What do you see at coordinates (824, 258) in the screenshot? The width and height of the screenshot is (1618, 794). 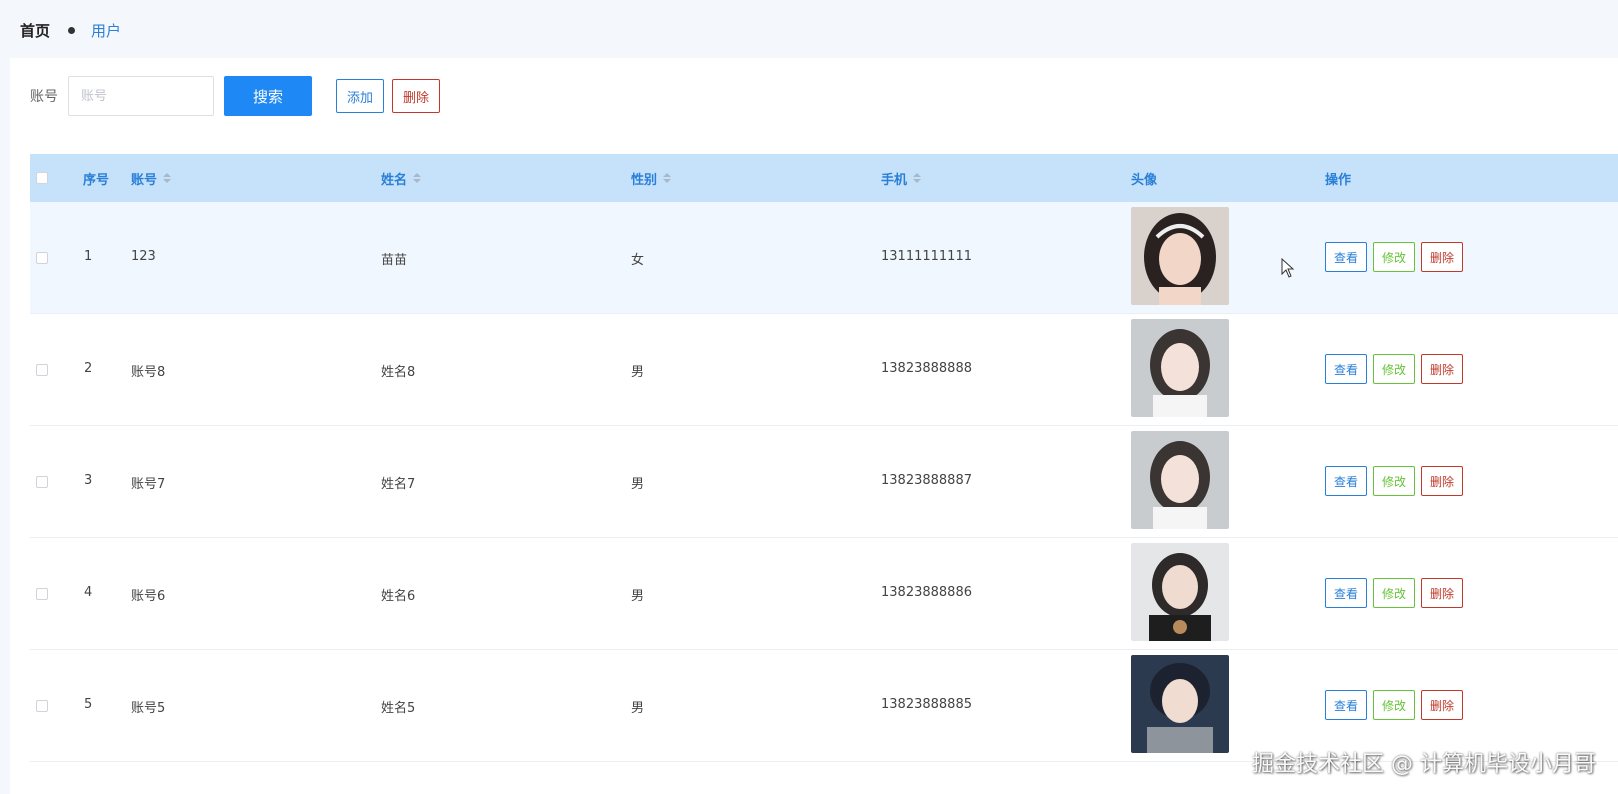 I see `table-row: 1 123 苗苗 女 13111111111 查看 修改 删除` at bounding box center [824, 258].